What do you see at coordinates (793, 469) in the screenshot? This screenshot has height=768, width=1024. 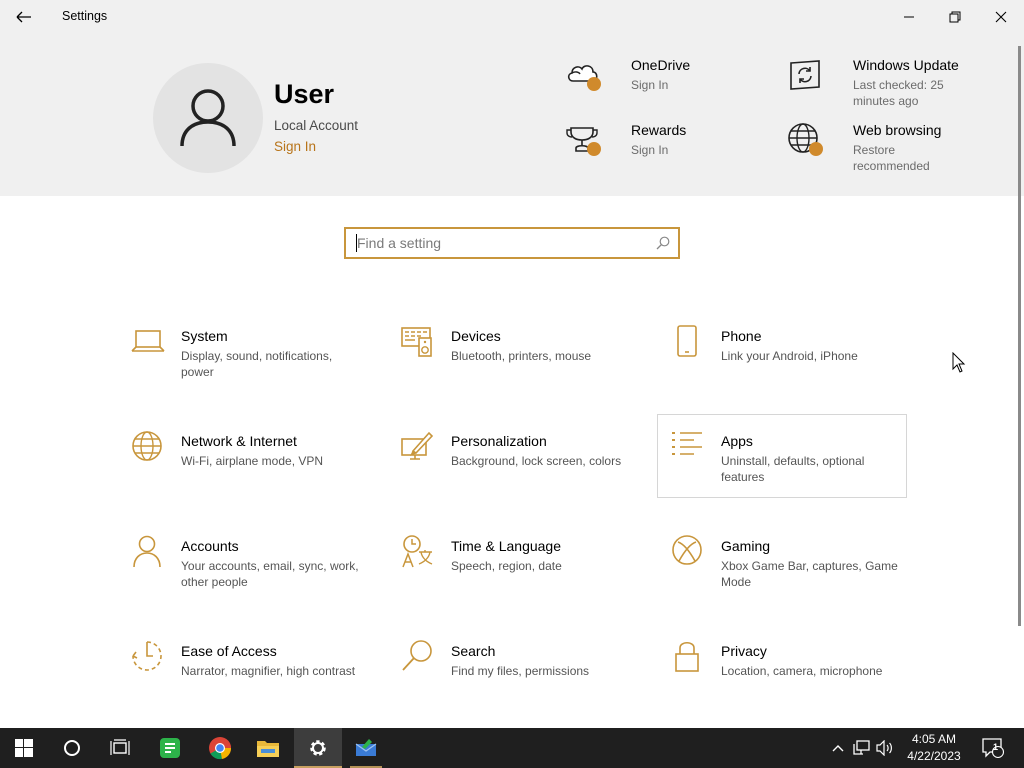 I see `tile-desc: Uninstall, defaults, optional features` at bounding box center [793, 469].